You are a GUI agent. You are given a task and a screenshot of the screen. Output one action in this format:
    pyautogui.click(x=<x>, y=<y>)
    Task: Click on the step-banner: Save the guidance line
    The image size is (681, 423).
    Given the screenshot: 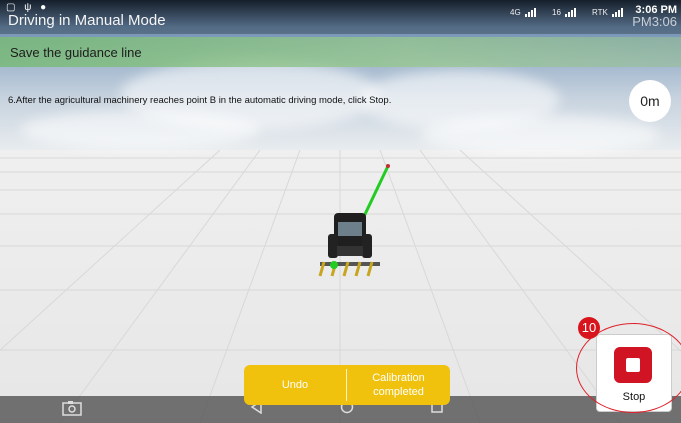 What is the action you would take?
    pyautogui.click(x=340, y=52)
    